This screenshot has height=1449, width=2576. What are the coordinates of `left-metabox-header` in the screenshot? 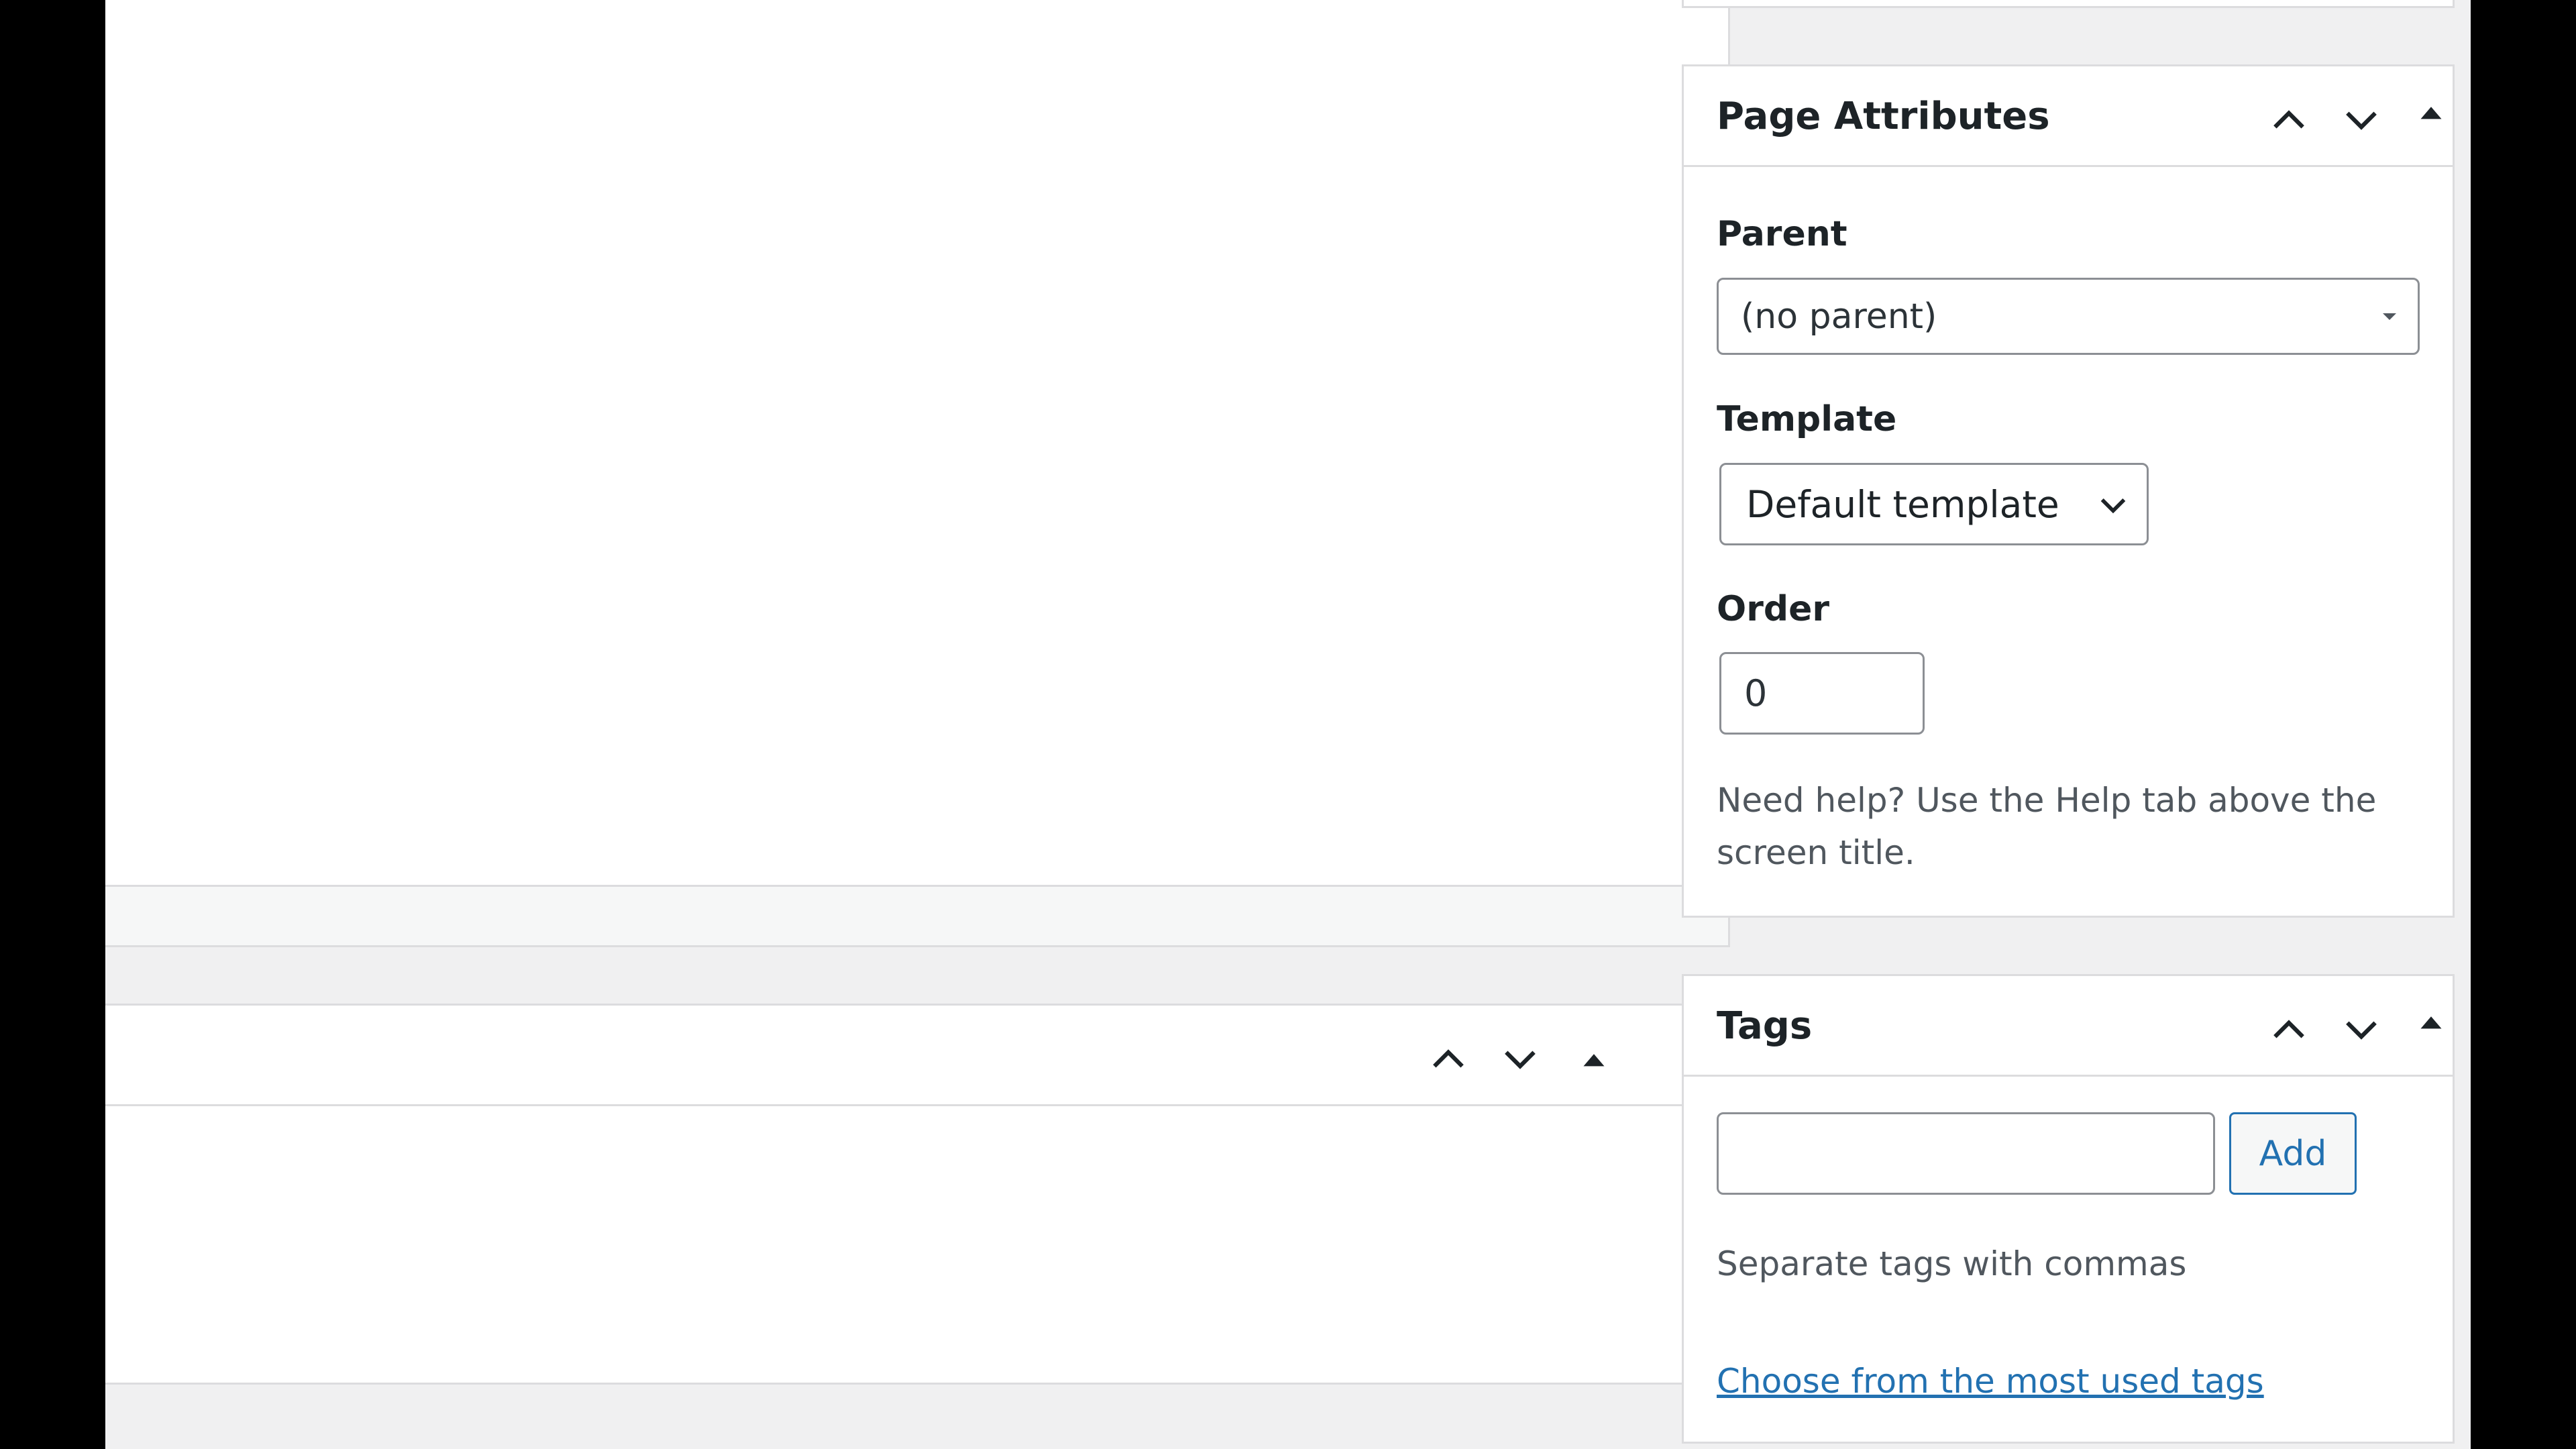 It's located at (916, 1056).